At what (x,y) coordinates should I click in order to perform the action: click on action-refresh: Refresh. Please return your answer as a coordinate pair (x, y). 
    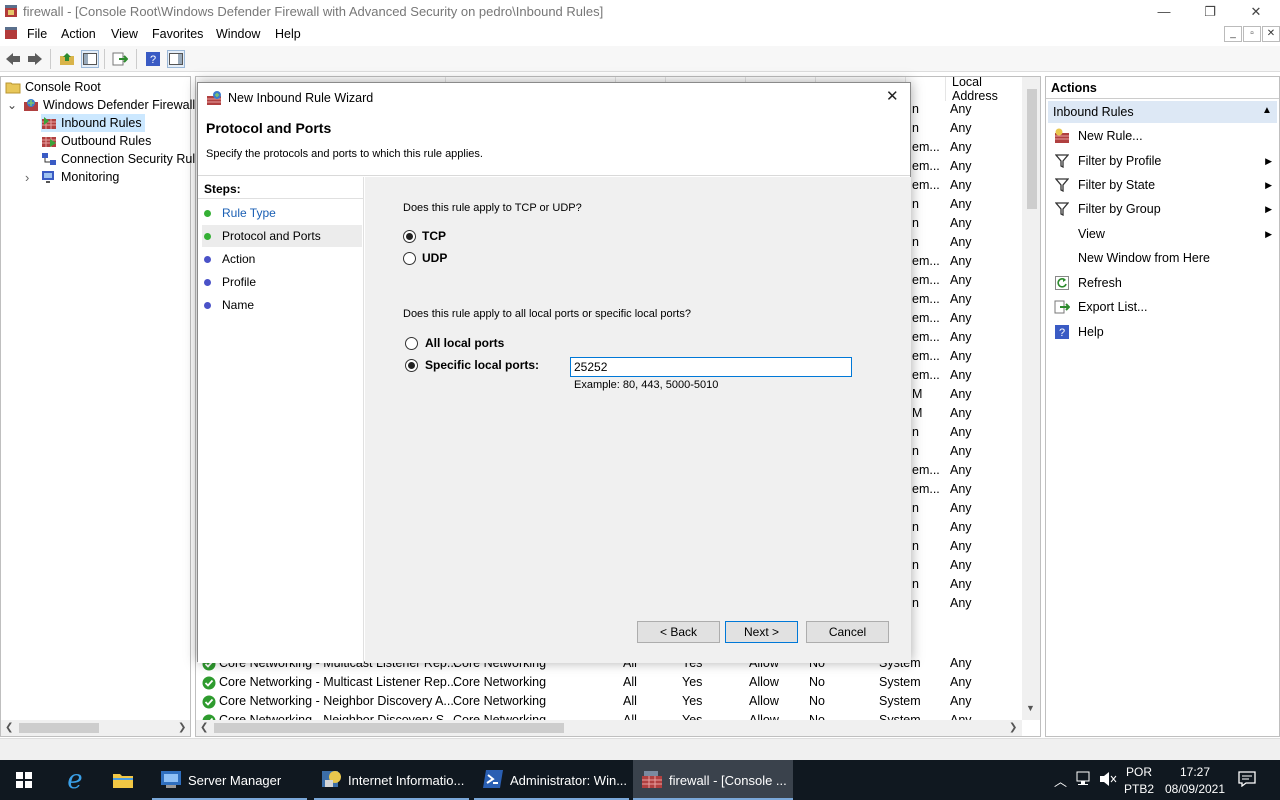
    Looking at the image, I should click on (1165, 283).